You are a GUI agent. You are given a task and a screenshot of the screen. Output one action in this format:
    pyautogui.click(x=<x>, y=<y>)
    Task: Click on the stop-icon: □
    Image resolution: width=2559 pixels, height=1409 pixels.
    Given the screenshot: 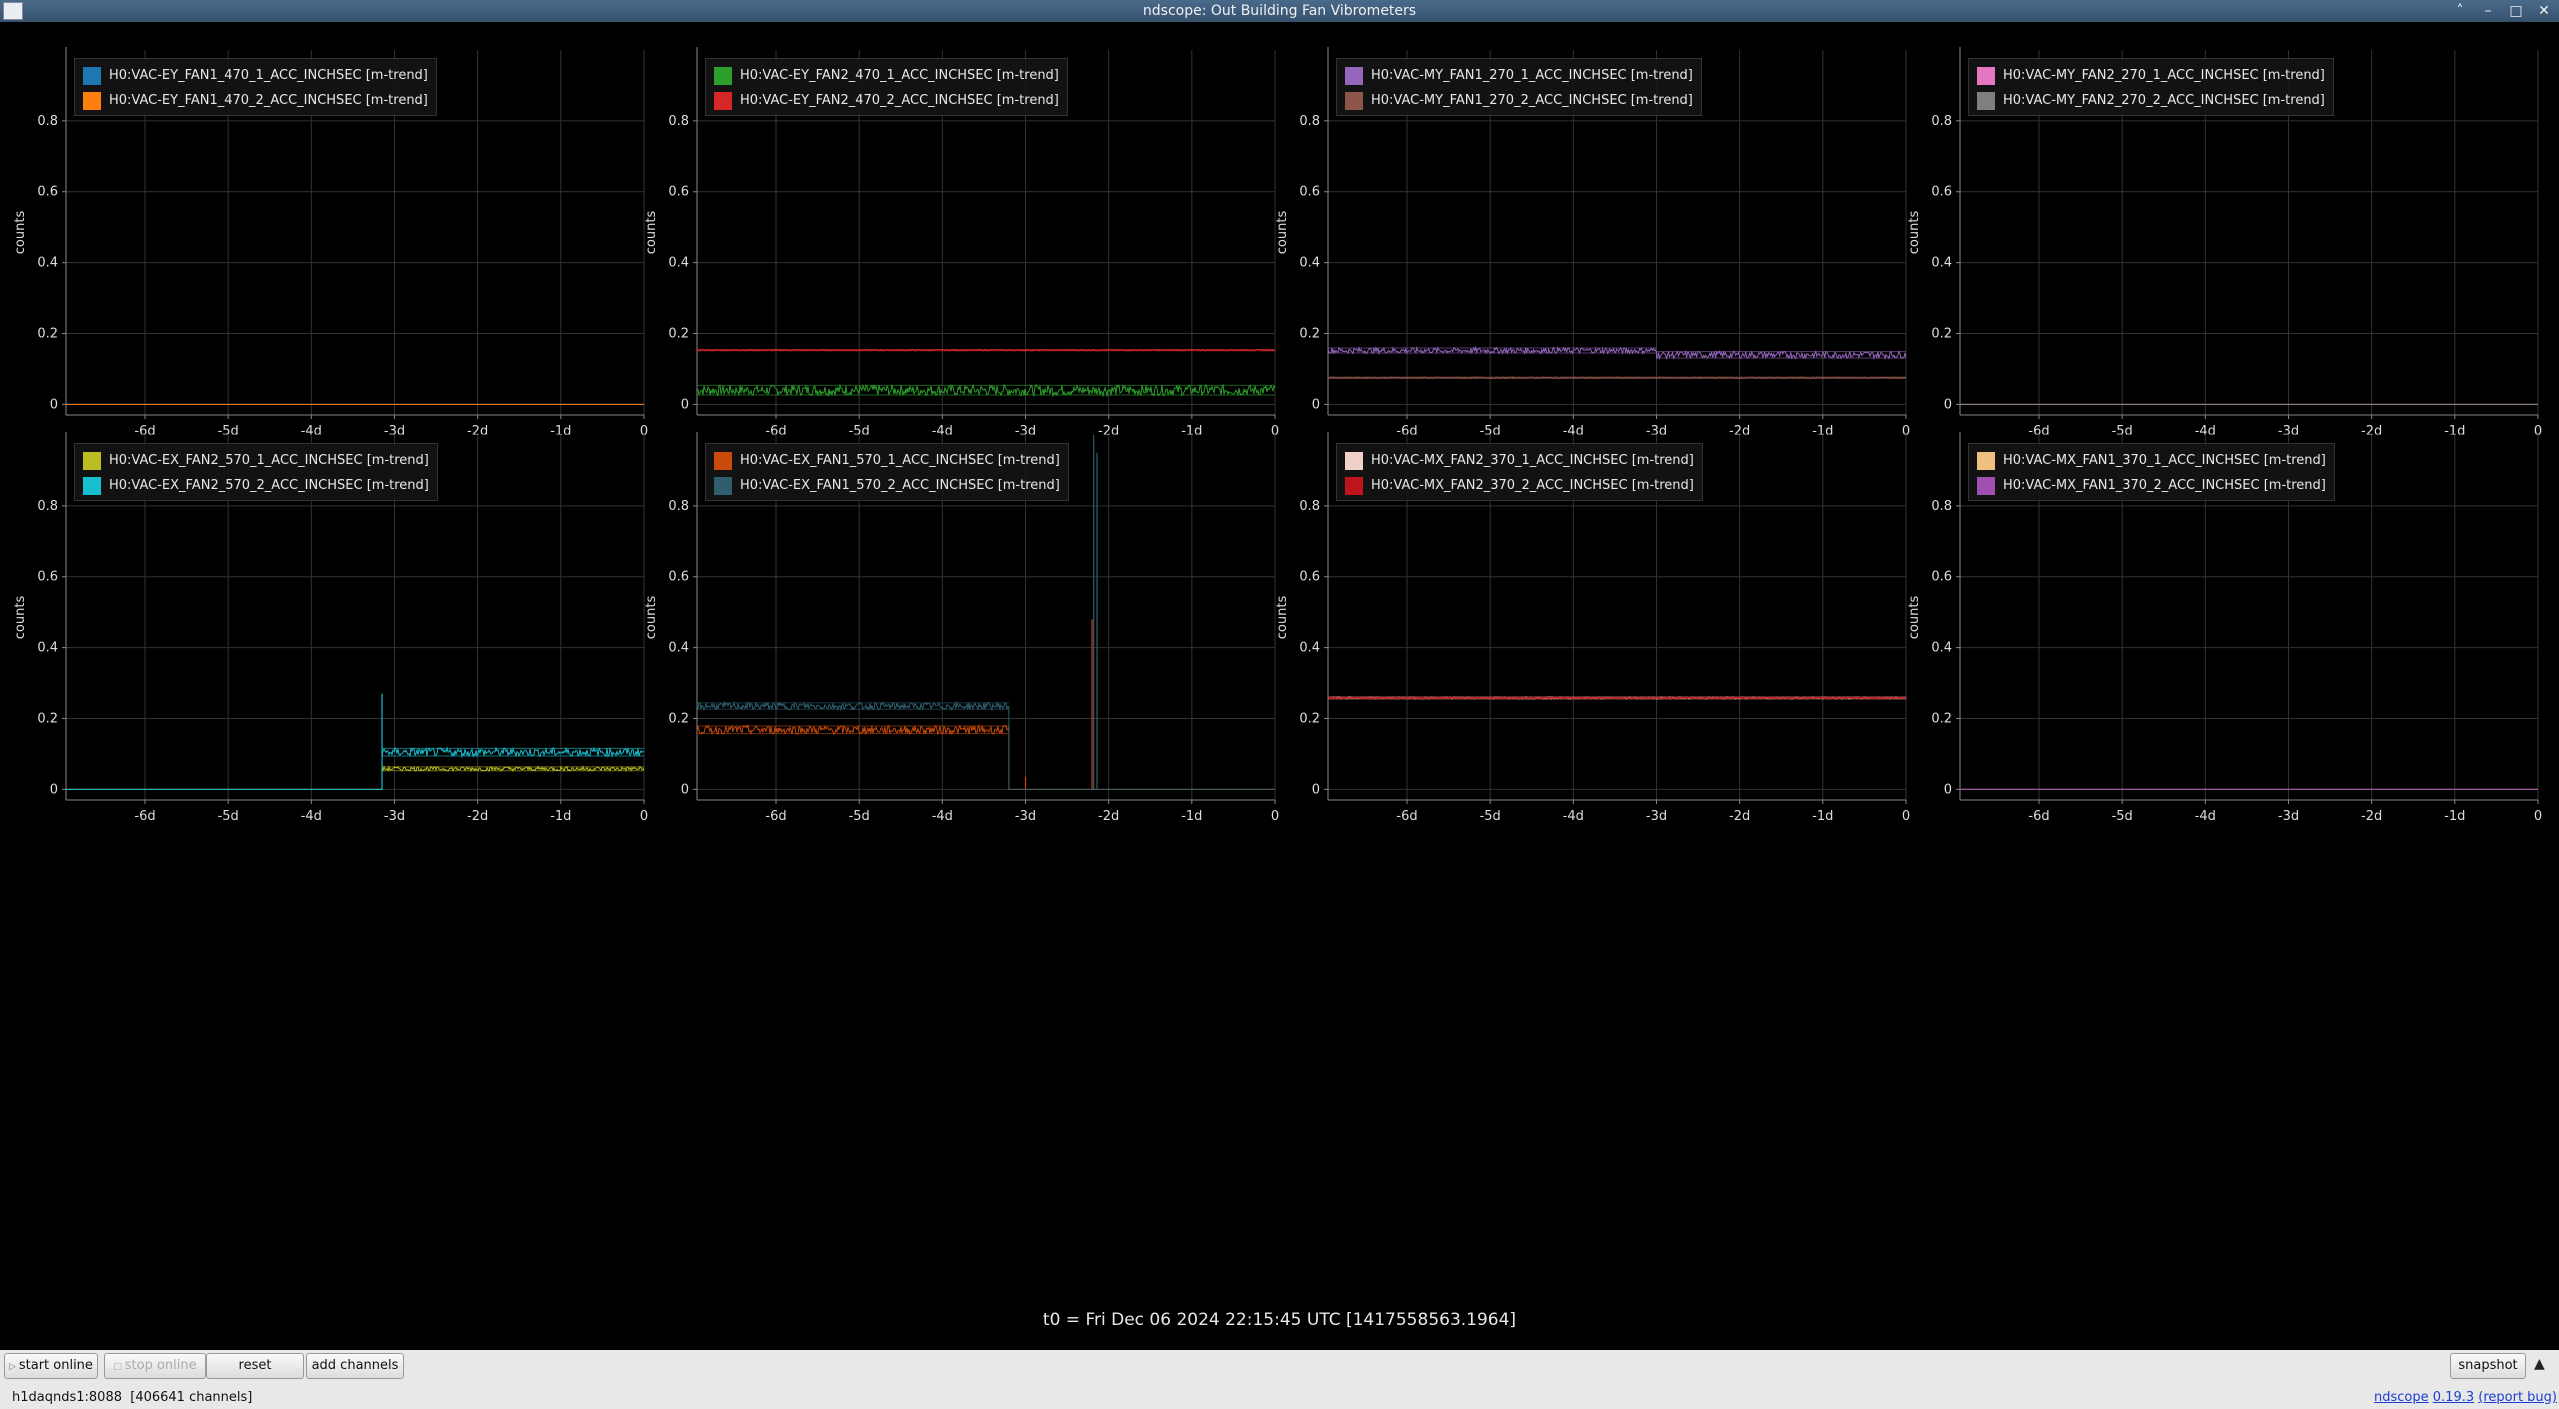 What is the action you would take?
    pyautogui.click(x=119, y=1367)
    